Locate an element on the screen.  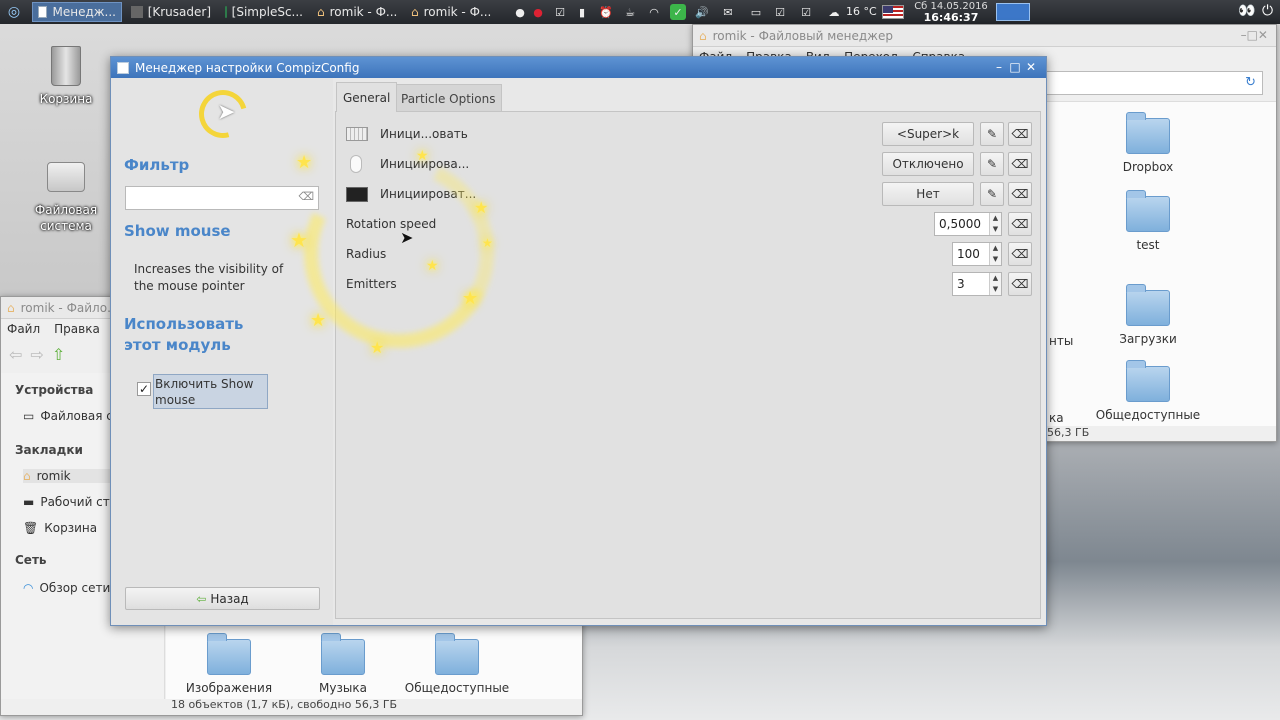
back-button: ⇦ Назад is located at coordinates (222, 598).